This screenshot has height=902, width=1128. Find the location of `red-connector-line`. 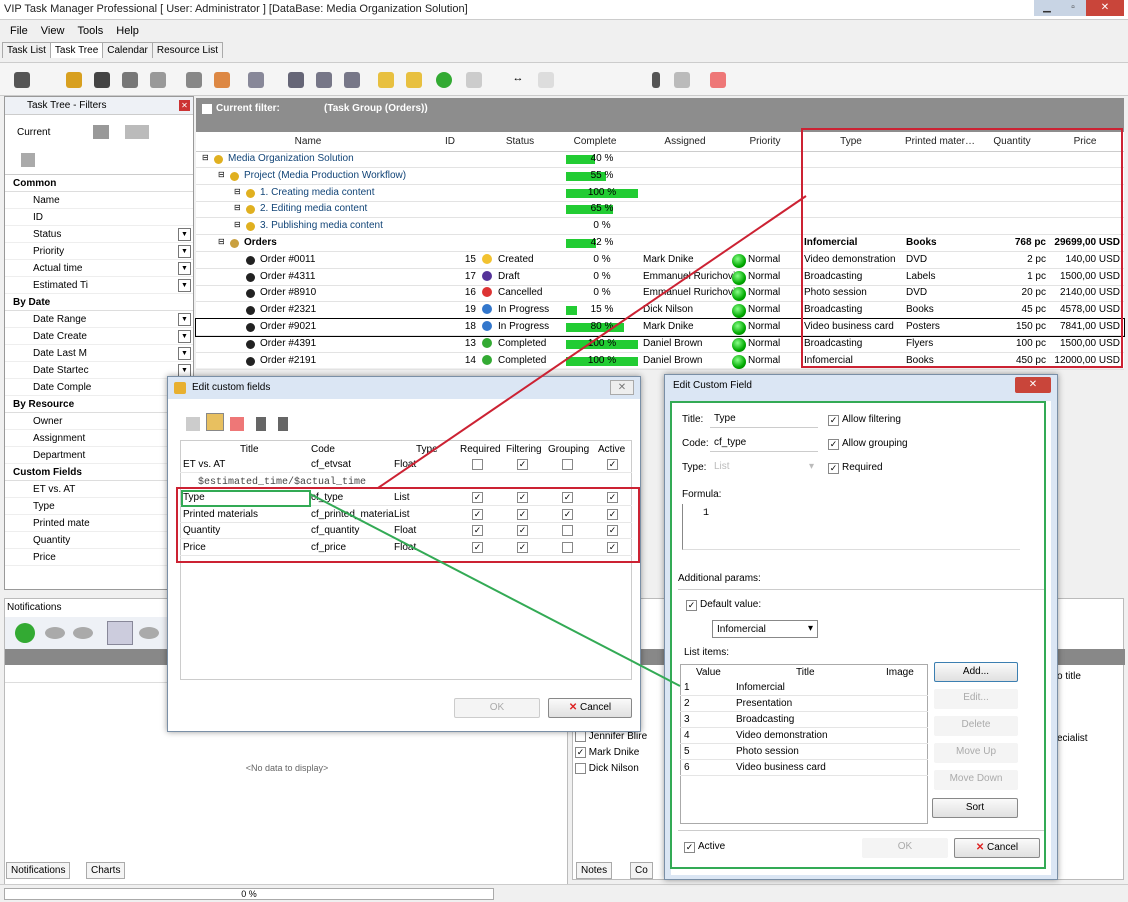

red-connector-line is located at coordinates (592, 342).